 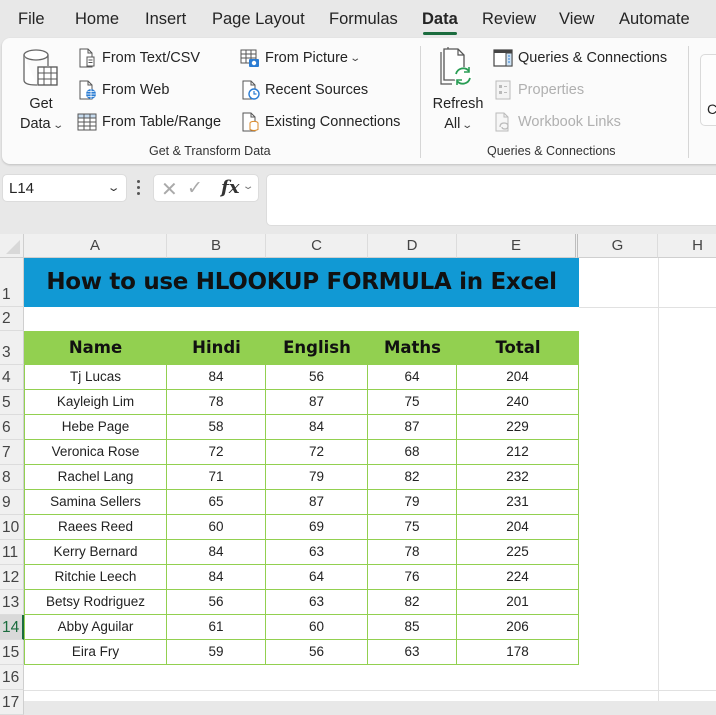 What do you see at coordinates (317, 427) in the screenshot?
I see `cell-english: 84` at bounding box center [317, 427].